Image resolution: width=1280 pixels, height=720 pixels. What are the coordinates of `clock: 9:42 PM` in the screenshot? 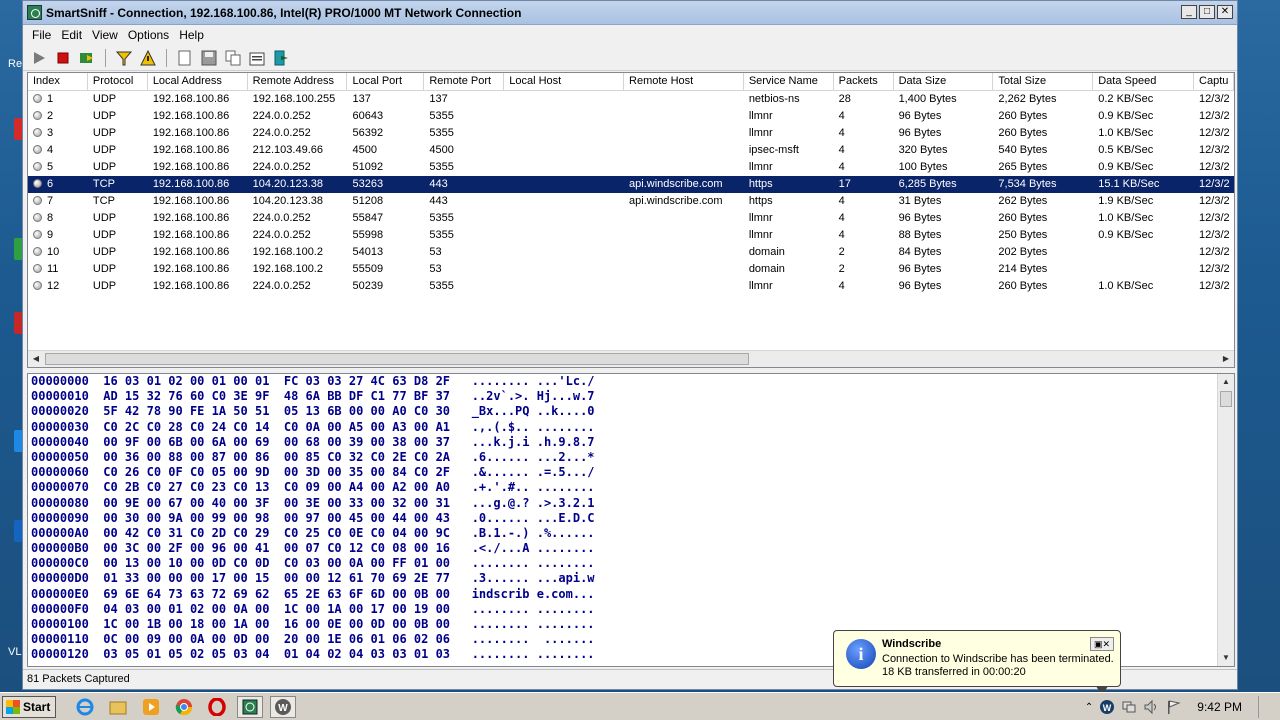 It's located at (1219, 707).